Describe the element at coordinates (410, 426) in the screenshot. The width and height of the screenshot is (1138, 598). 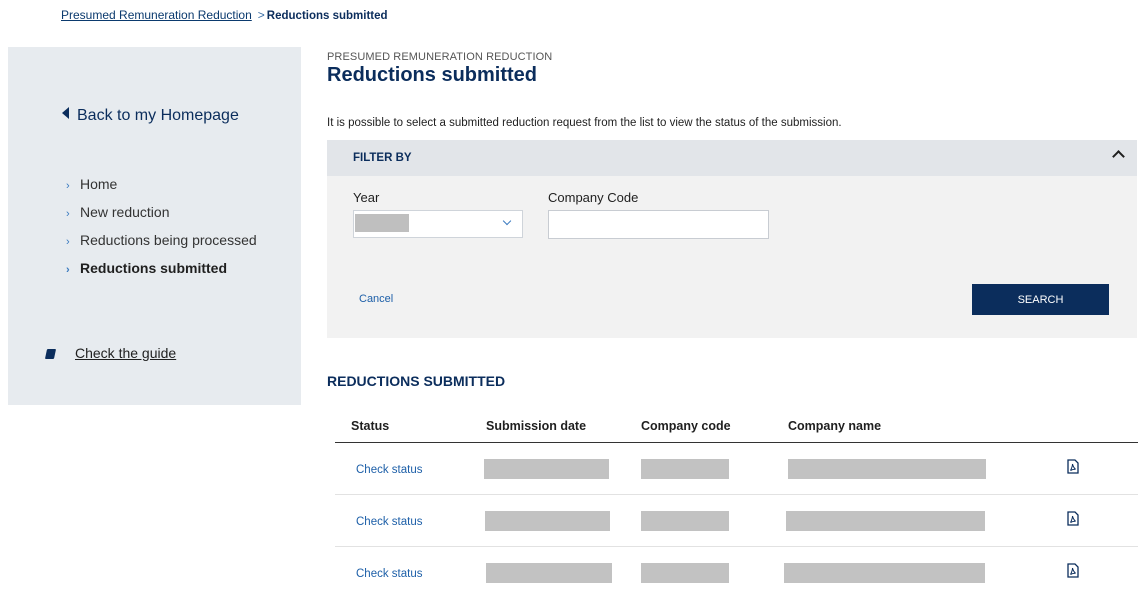
I see `column-header-status: Status` at that location.